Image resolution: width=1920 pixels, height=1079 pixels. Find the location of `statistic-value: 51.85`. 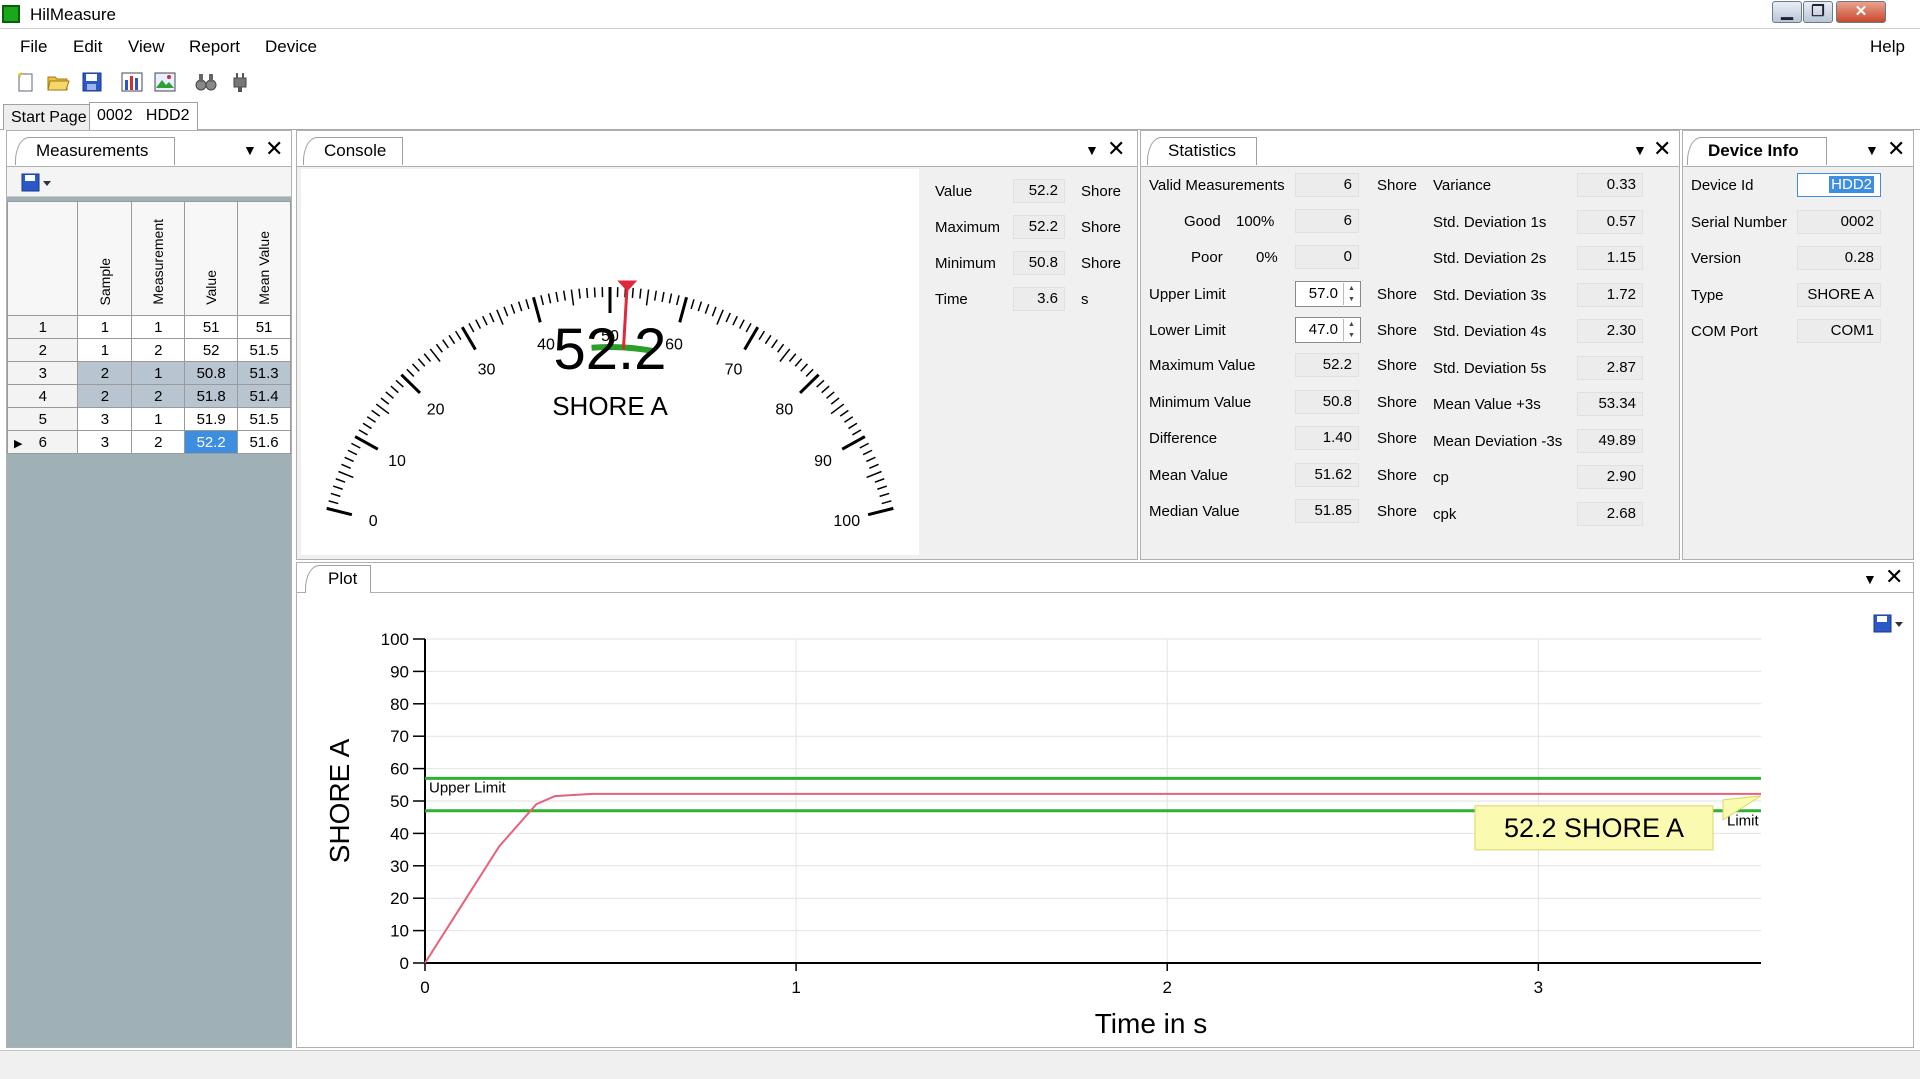

statistic-value: 51.85 is located at coordinates (1327, 511).